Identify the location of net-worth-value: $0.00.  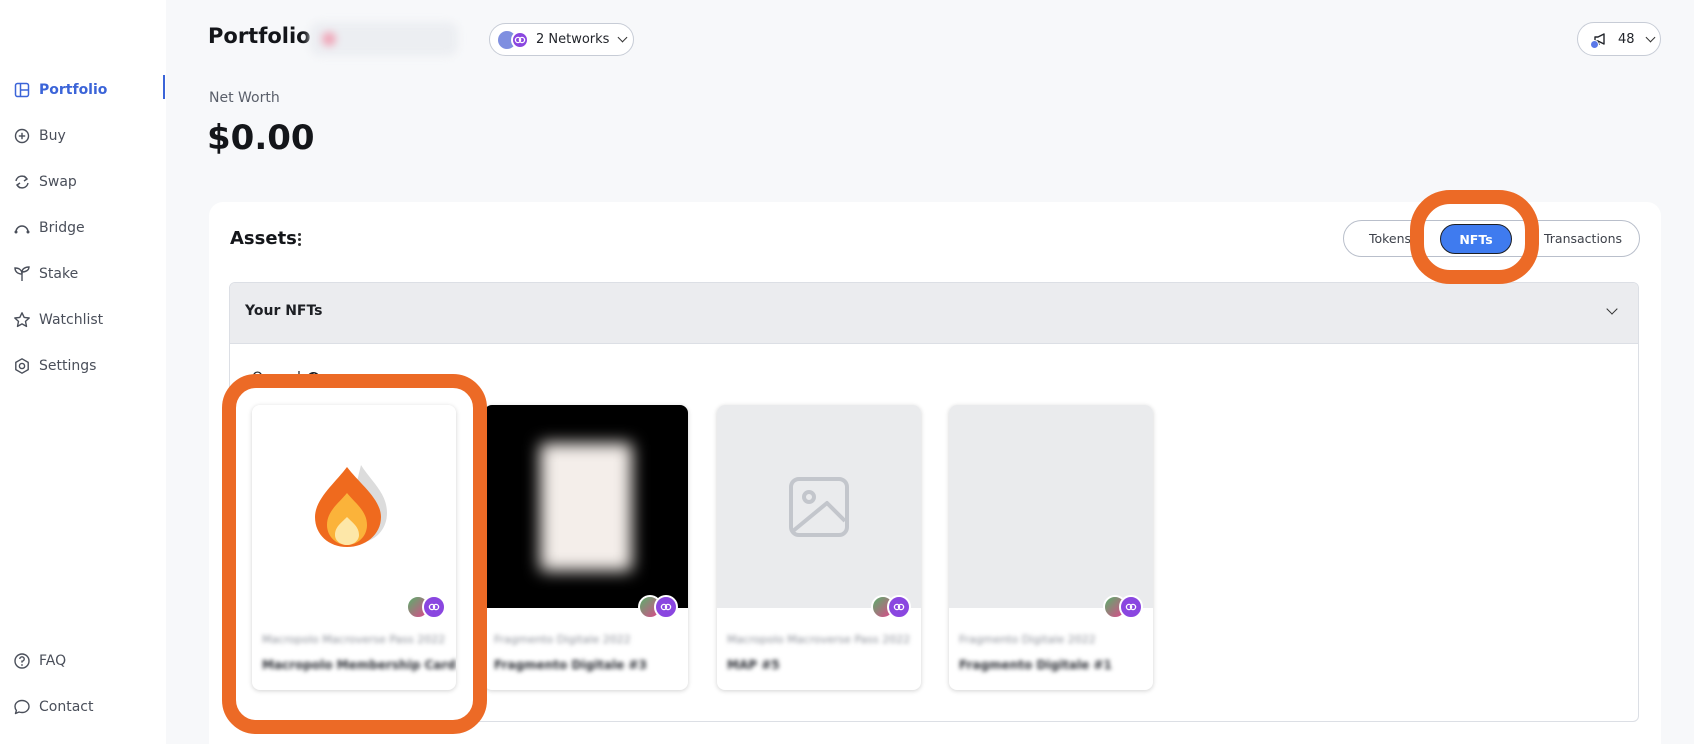
(261, 138).